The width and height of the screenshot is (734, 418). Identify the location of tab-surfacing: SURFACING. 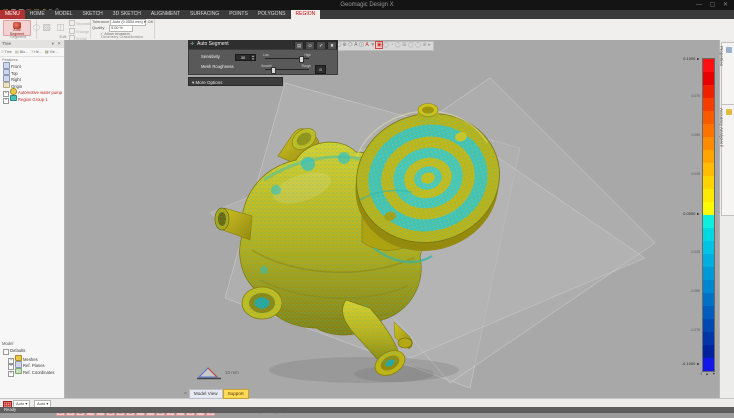
(204, 14).